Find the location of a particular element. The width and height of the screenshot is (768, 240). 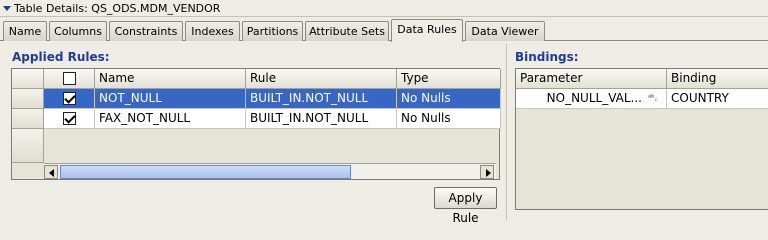

text-type-icon: ᵃᵇ꜀ is located at coordinates (653, 97).